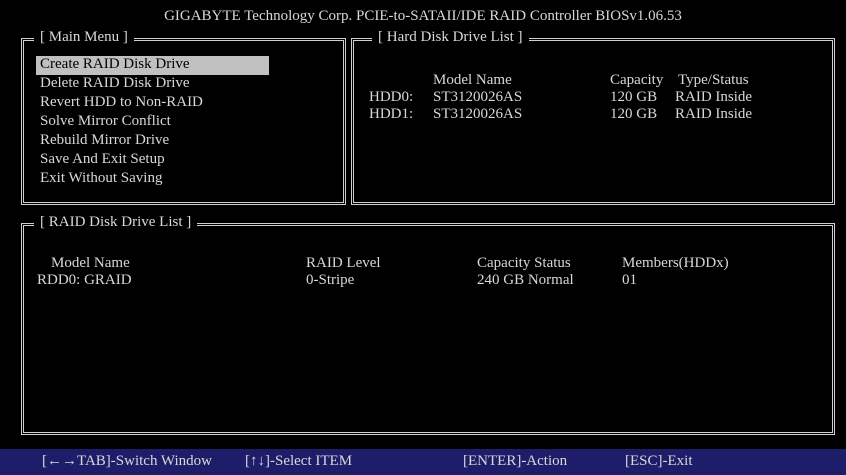  Describe the element at coordinates (524, 263) in the screenshot. I see `raid-col-capacity-status: Capacity Status` at that location.